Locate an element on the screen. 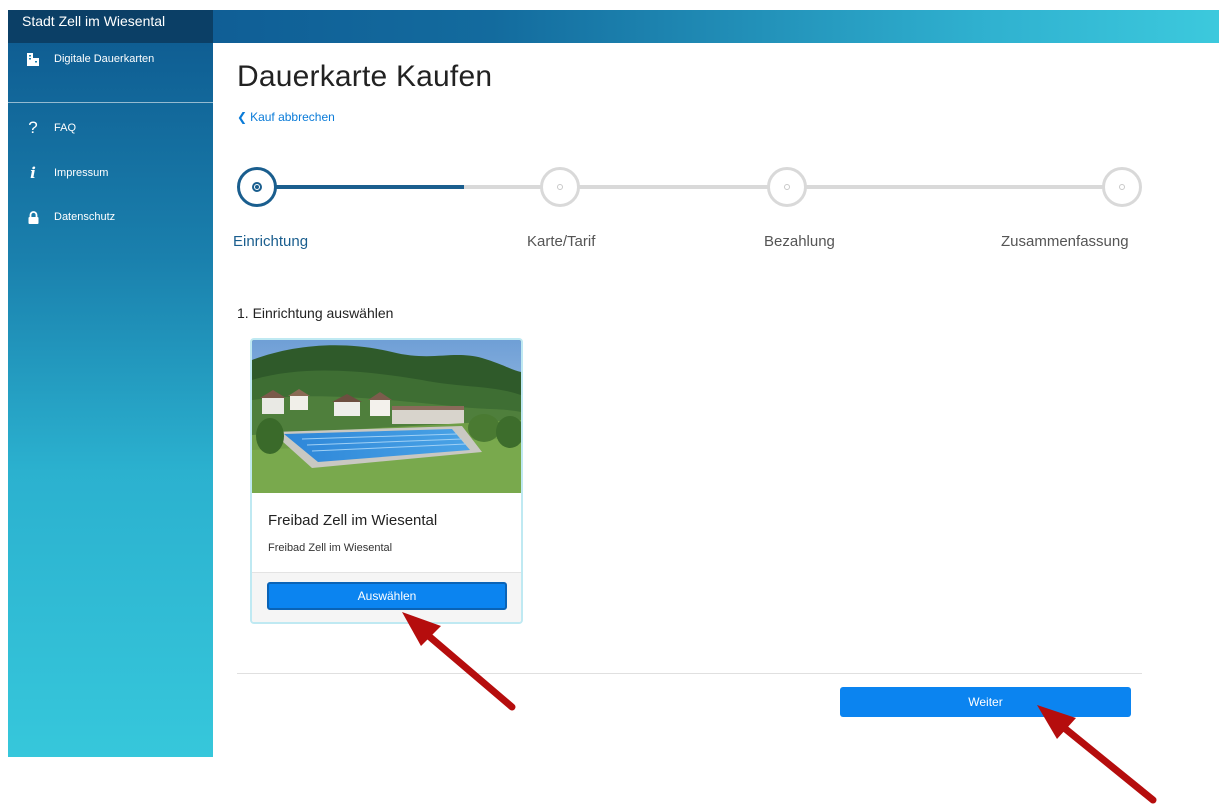 This screenshot has height=810, width=1219. page-title: Dauerkarte Kaufen is located at coordinates (365, 76).